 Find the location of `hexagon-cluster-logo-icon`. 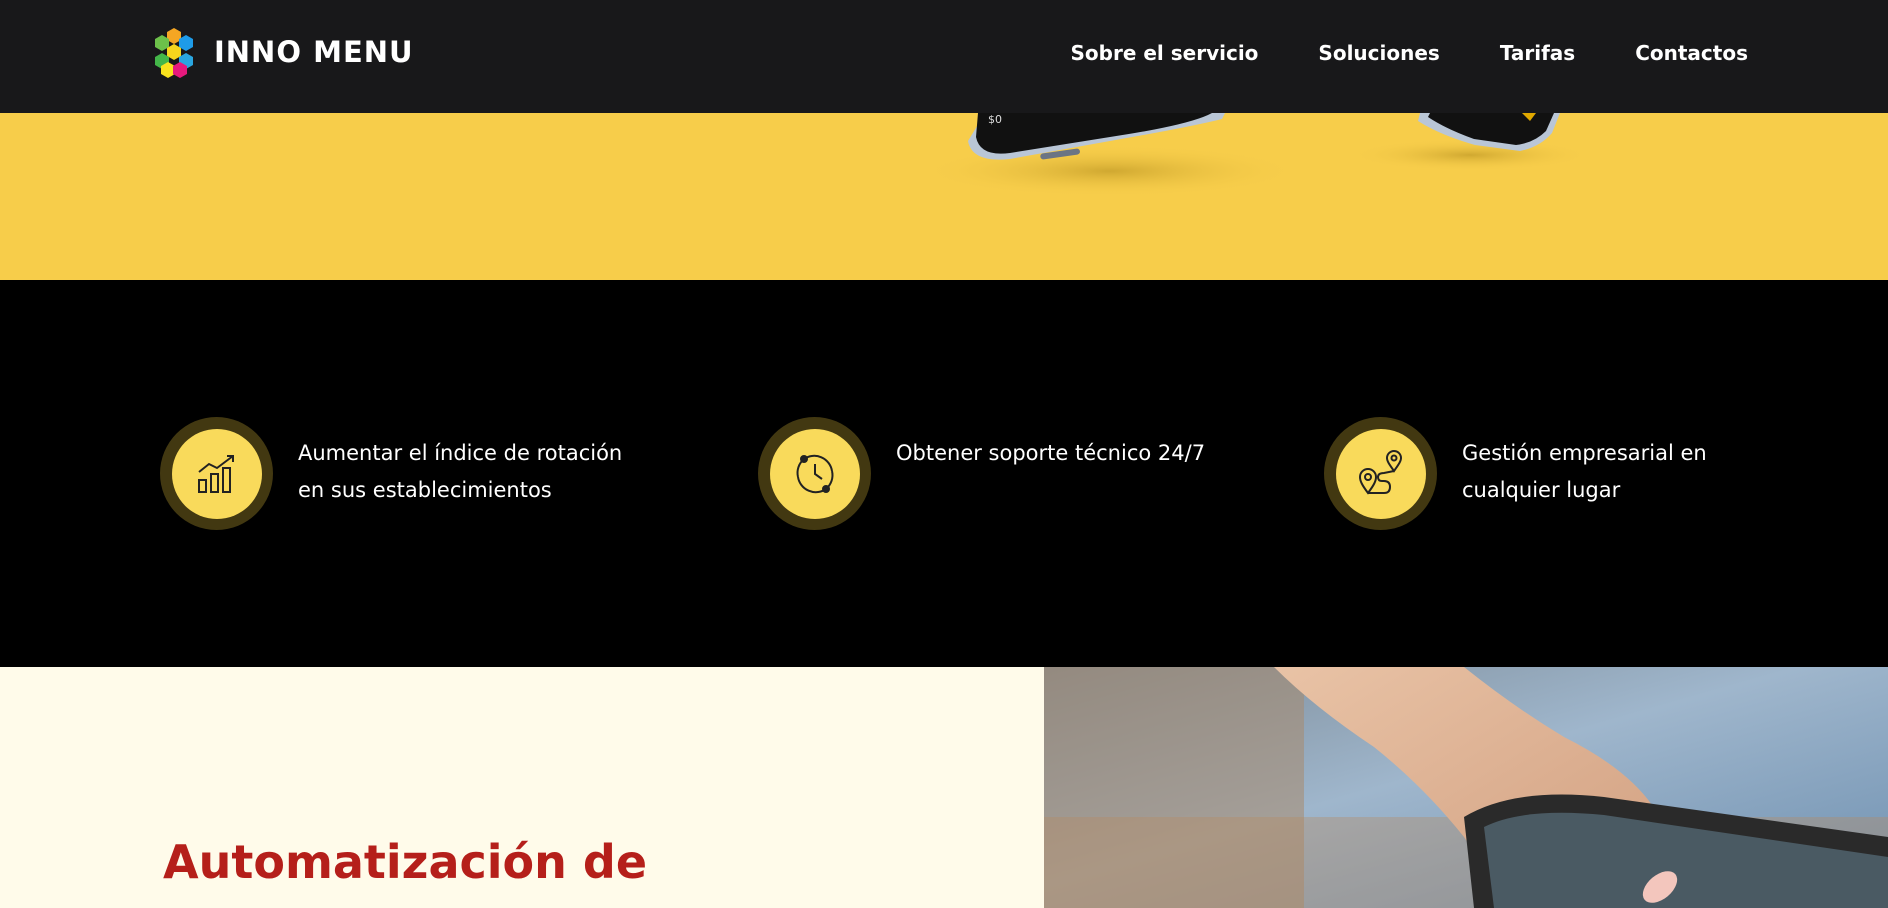

hexagon-cluster-logo-icon is located at coordinates (174, 53).